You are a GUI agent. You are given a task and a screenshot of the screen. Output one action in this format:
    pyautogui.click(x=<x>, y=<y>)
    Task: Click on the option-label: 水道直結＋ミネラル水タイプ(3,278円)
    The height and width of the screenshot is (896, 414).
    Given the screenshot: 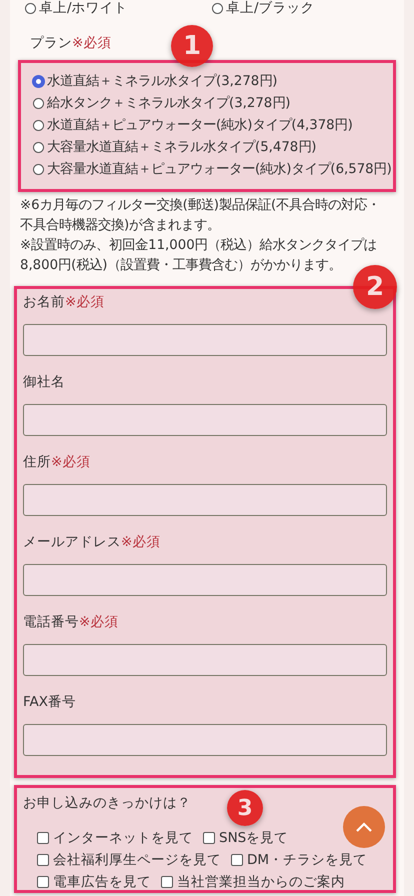 What is the action you would take?
    pyautogui.click(x=162, y=81)
    